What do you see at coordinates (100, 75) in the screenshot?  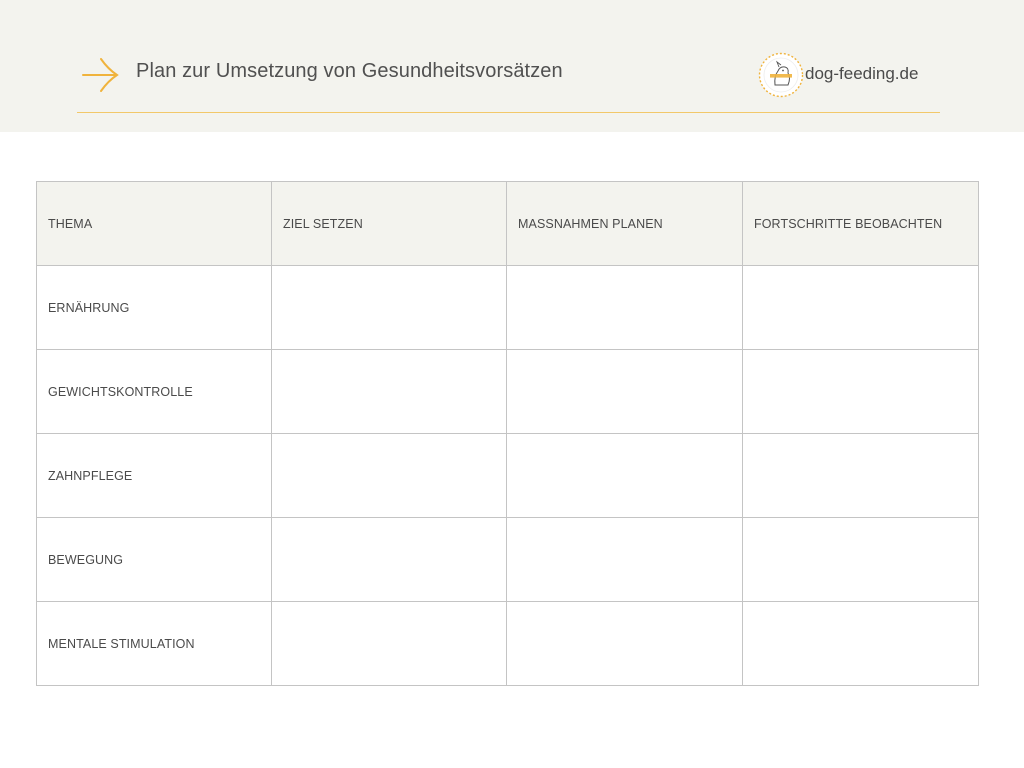 I see `arrow-right-icon` at bounding box center [100, 75].